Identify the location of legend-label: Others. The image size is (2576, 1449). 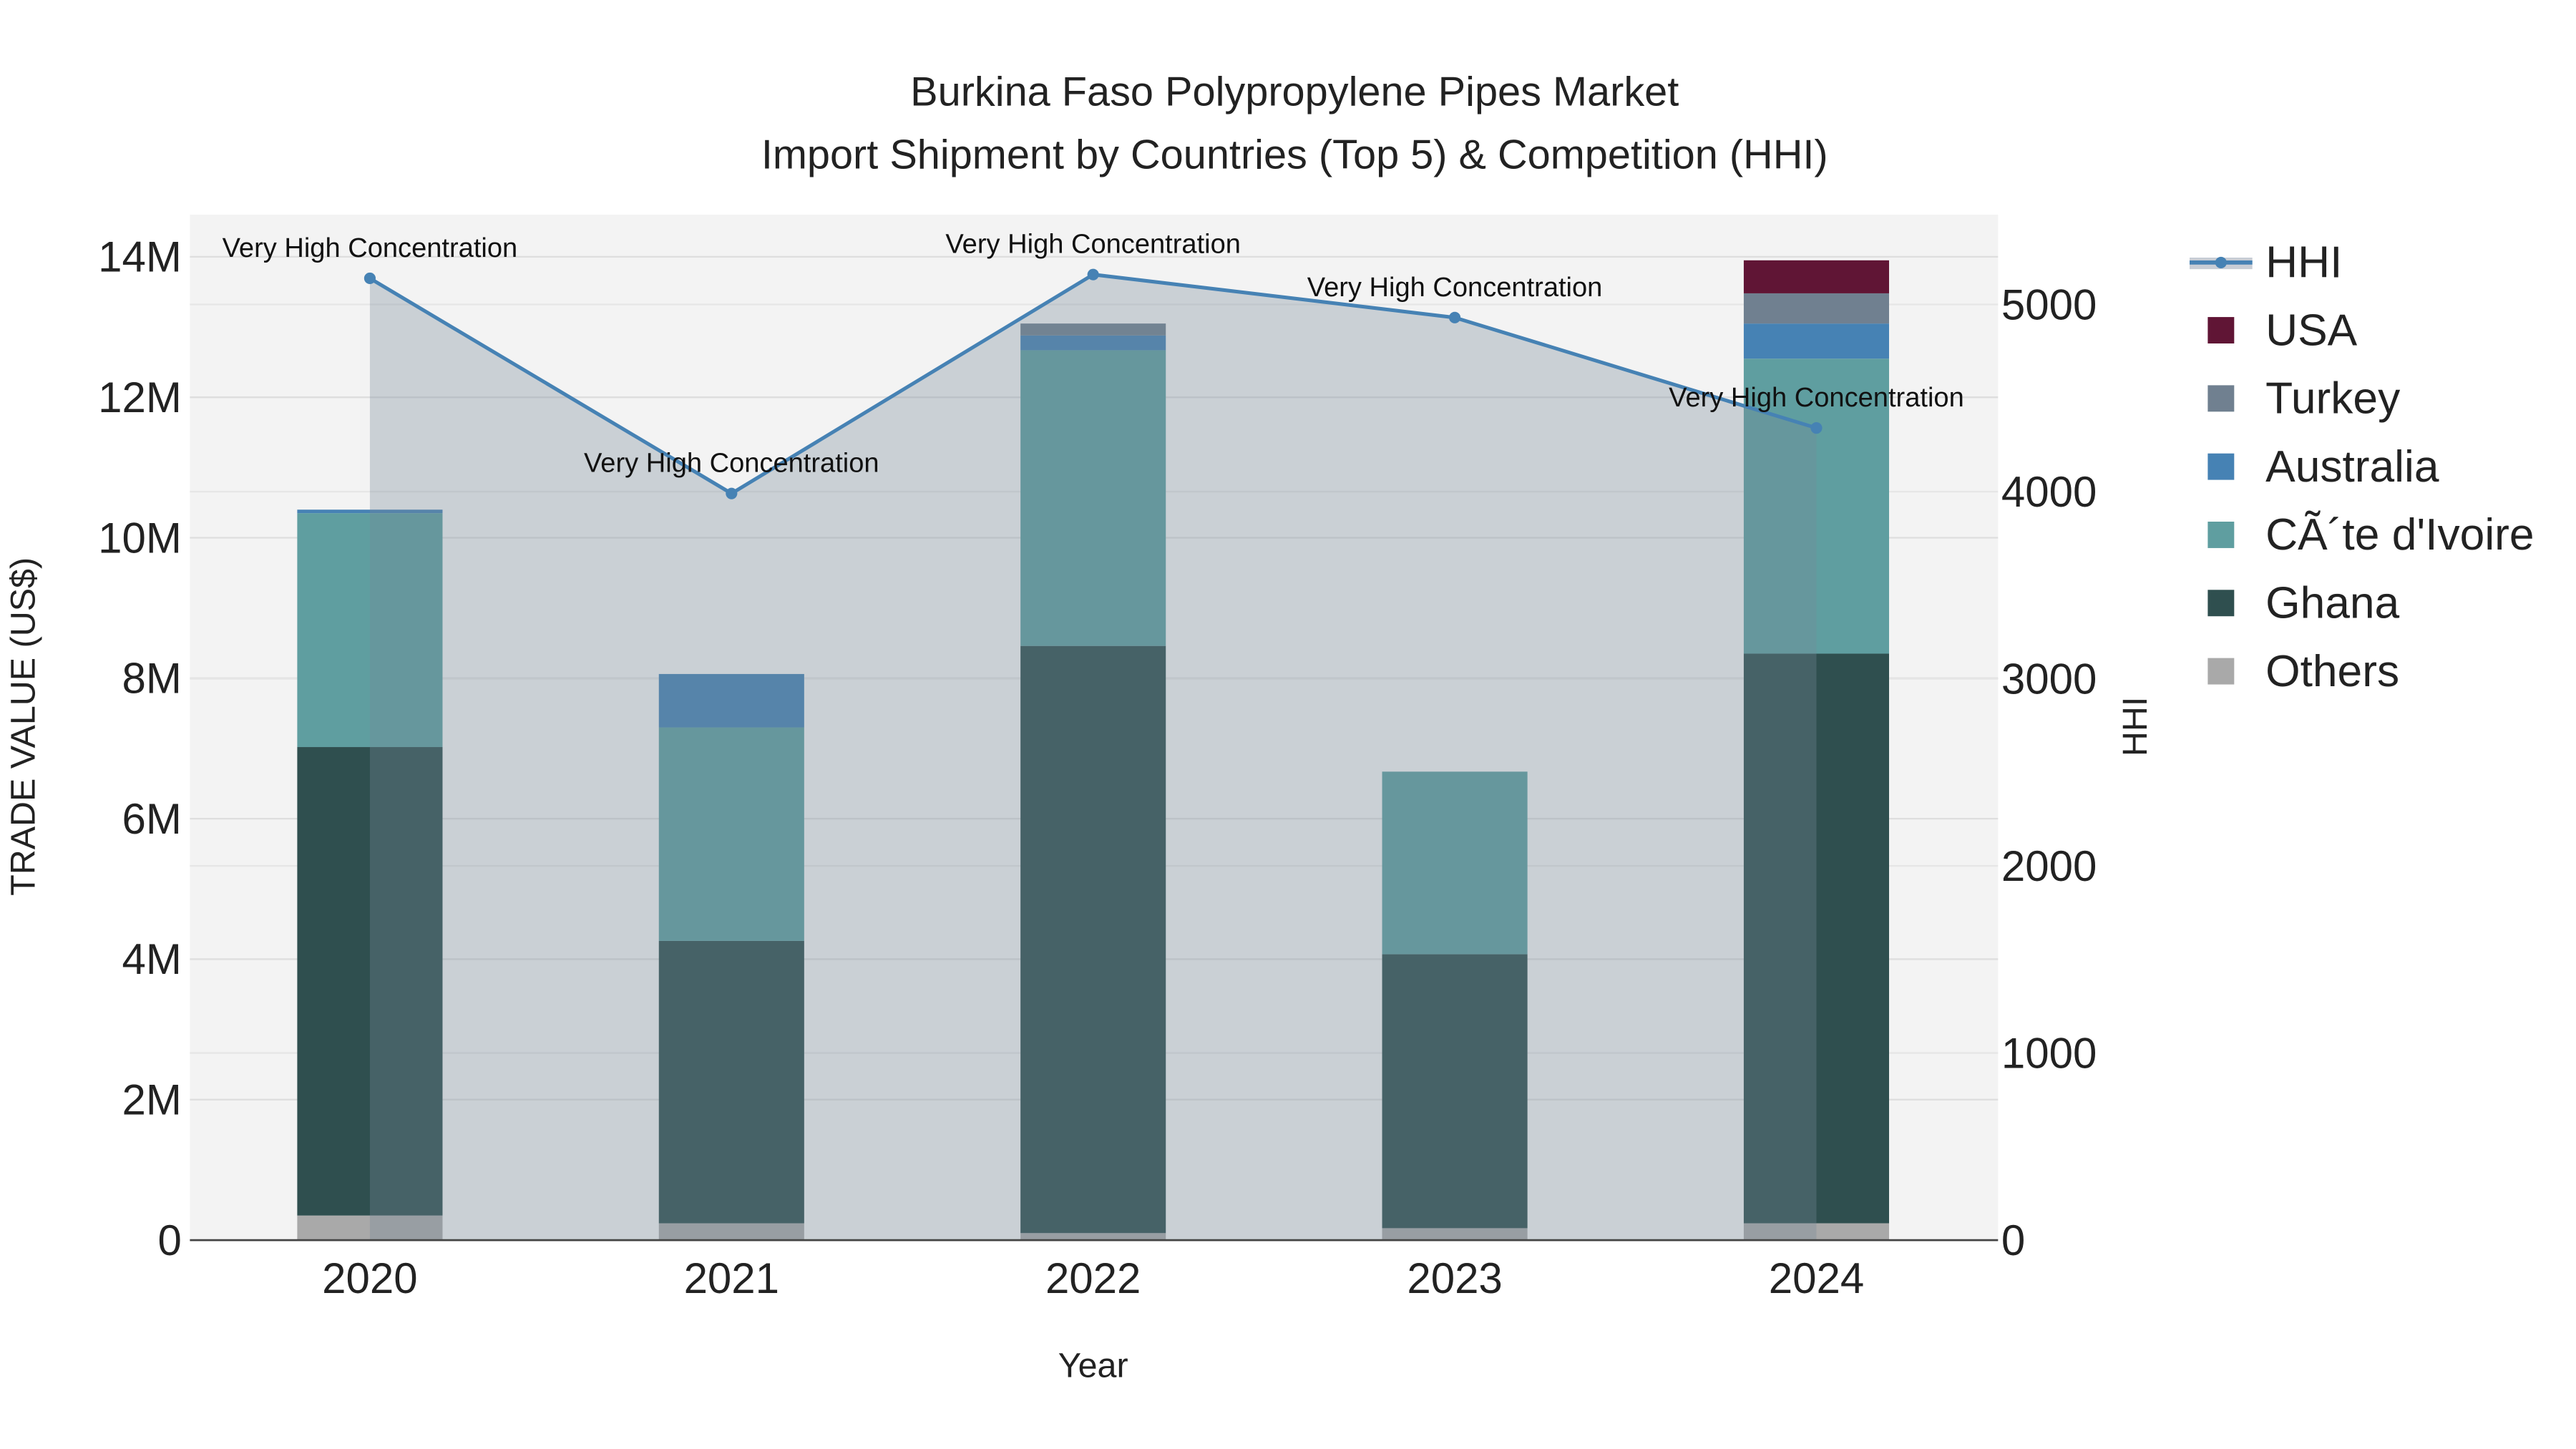
(2332, 671).